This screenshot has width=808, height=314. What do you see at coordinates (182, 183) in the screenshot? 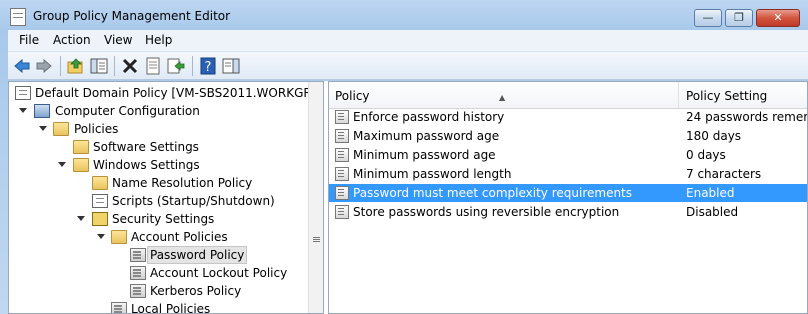
I see `tree-node-label: Name Resolution Policy` at bounding box center [182, 183].